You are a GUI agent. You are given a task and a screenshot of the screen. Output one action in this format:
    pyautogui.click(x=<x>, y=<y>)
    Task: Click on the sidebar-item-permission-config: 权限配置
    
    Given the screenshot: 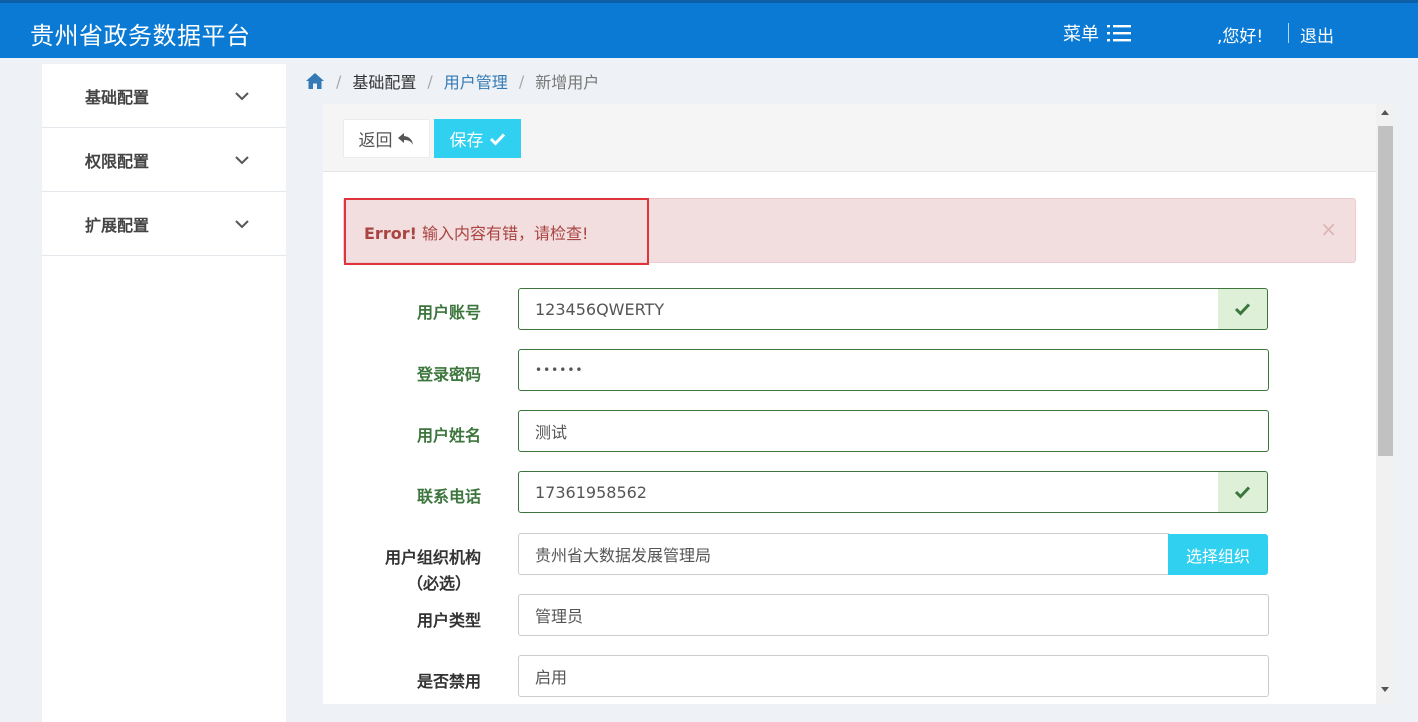 What is the action you would take?
    pyautogui.click(x=164, y=160)
    